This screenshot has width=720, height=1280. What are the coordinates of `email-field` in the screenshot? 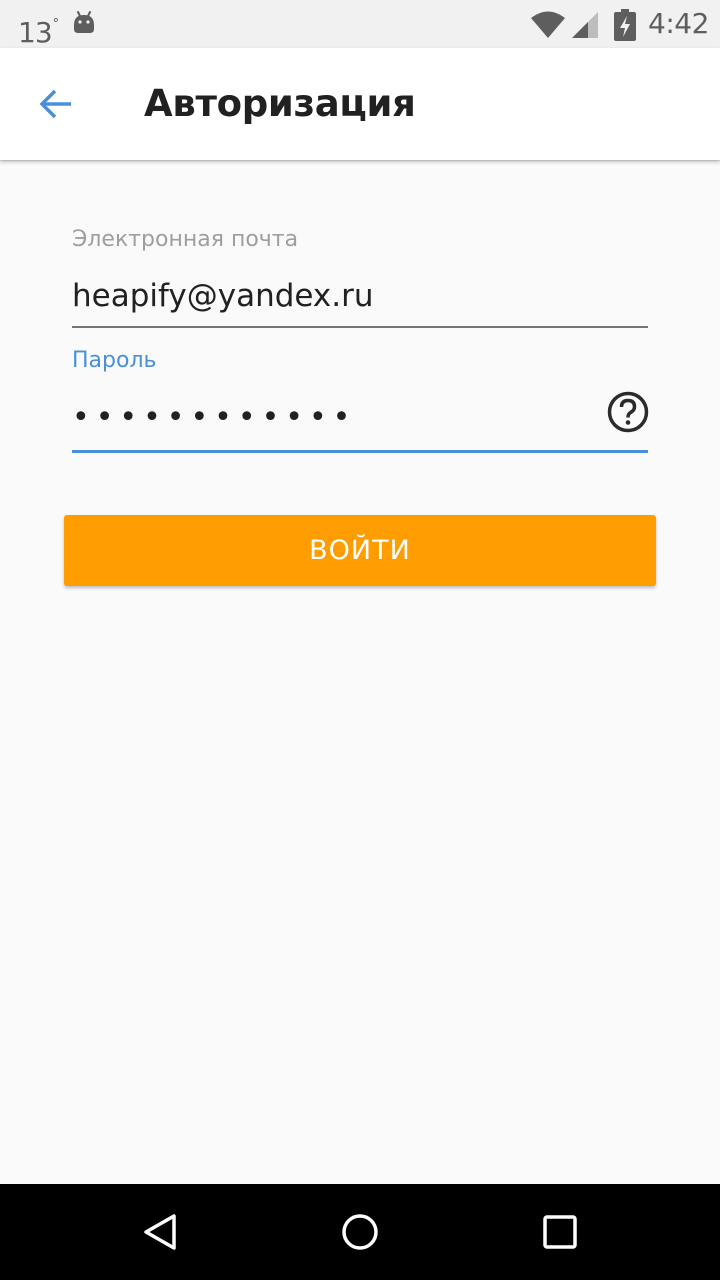 It's located at (360, 297).